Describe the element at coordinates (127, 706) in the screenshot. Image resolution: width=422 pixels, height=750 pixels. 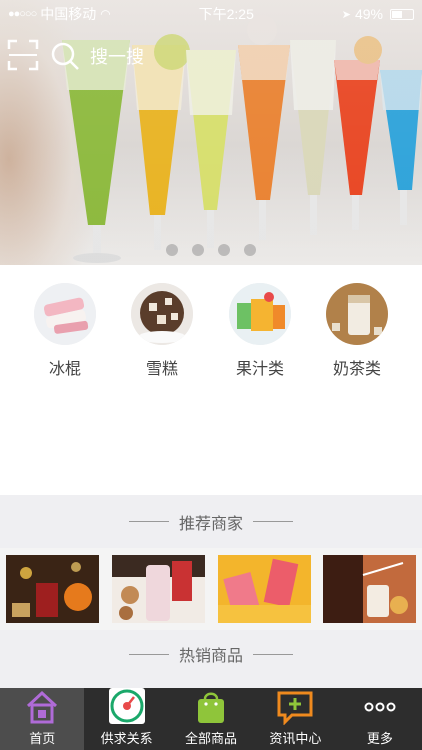
I see `supply-demand-icon` at that location.